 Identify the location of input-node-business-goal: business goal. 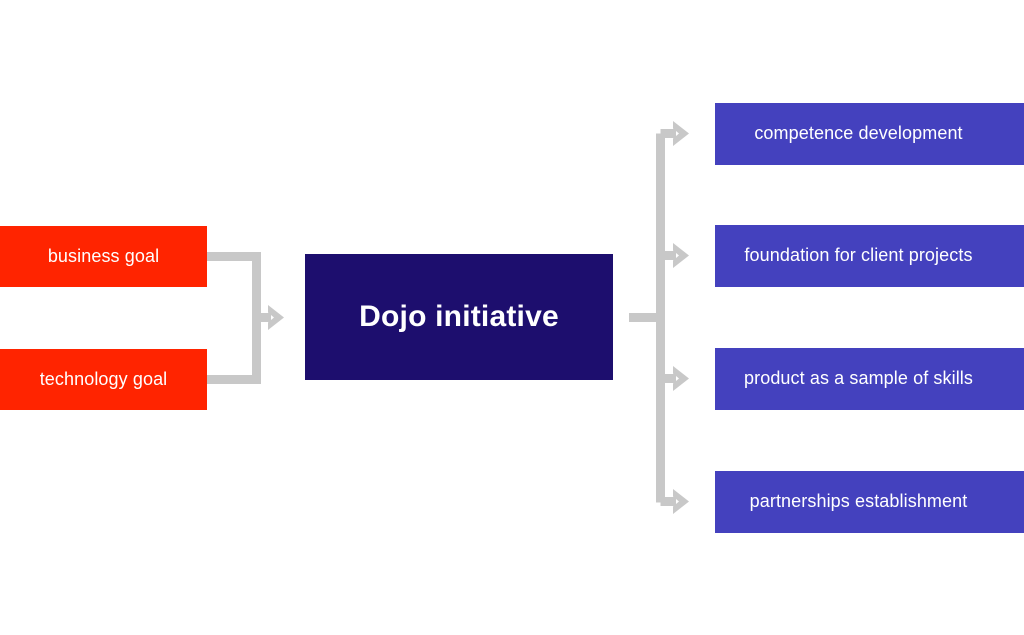
(103, 256).